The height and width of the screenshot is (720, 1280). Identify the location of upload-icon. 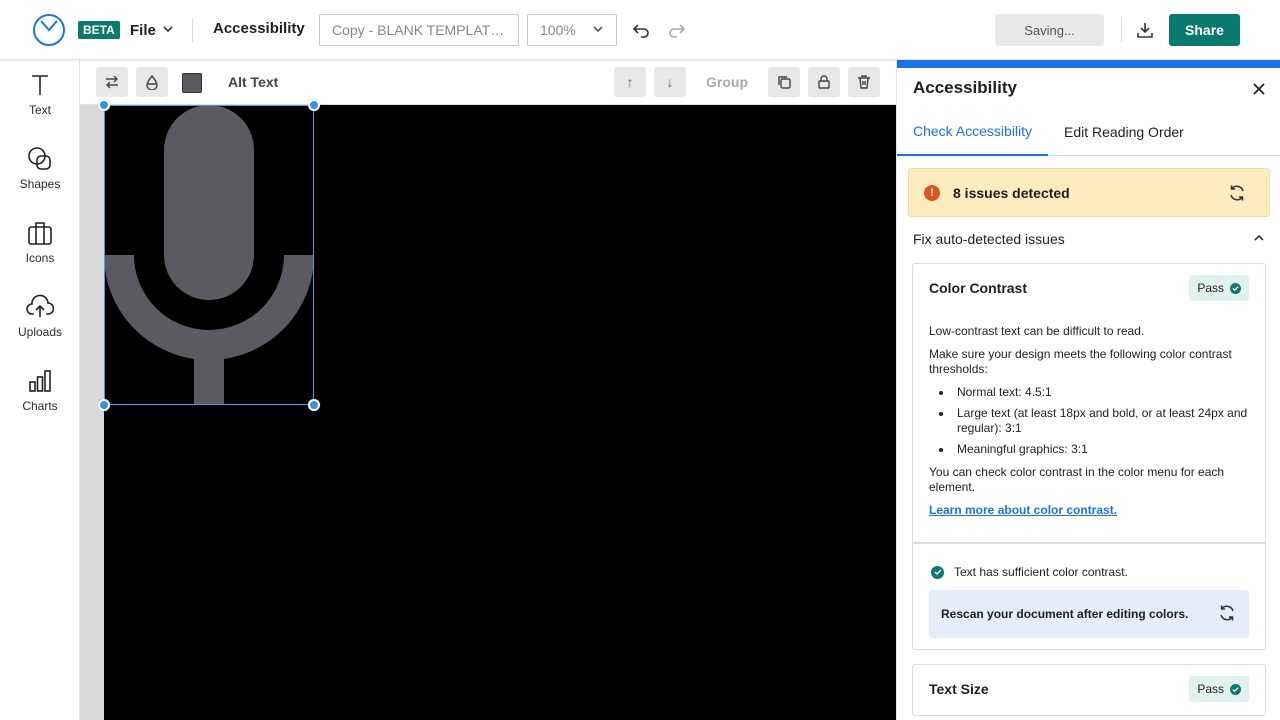
(40, 307).